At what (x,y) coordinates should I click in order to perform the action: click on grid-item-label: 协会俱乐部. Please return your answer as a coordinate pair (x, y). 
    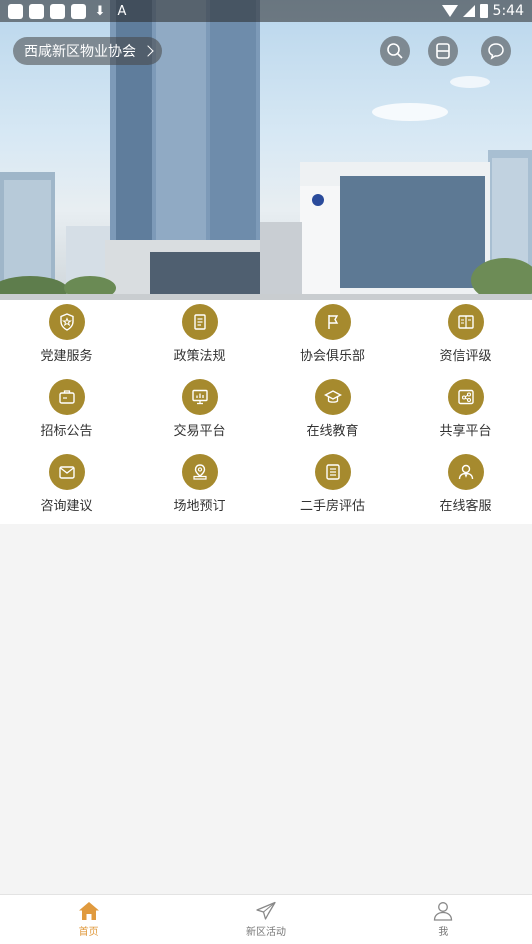
    Looking at the image, I should click on (332, 356).